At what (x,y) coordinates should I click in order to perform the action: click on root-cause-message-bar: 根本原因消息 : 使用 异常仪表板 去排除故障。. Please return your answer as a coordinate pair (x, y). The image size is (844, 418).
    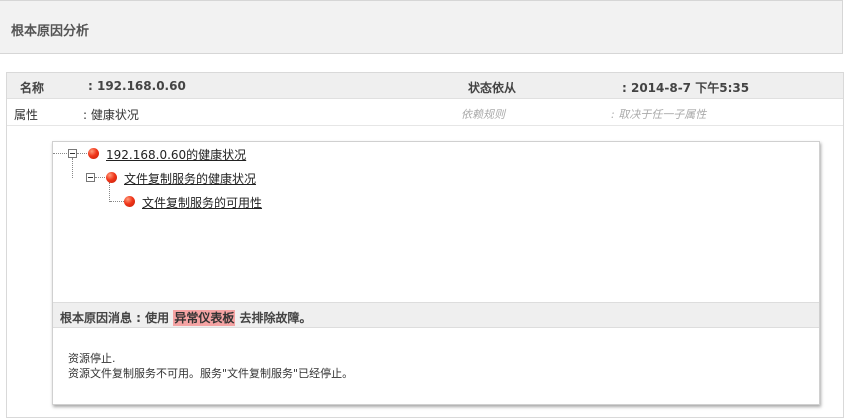
    Looking at the image, I should click on (436, 315).